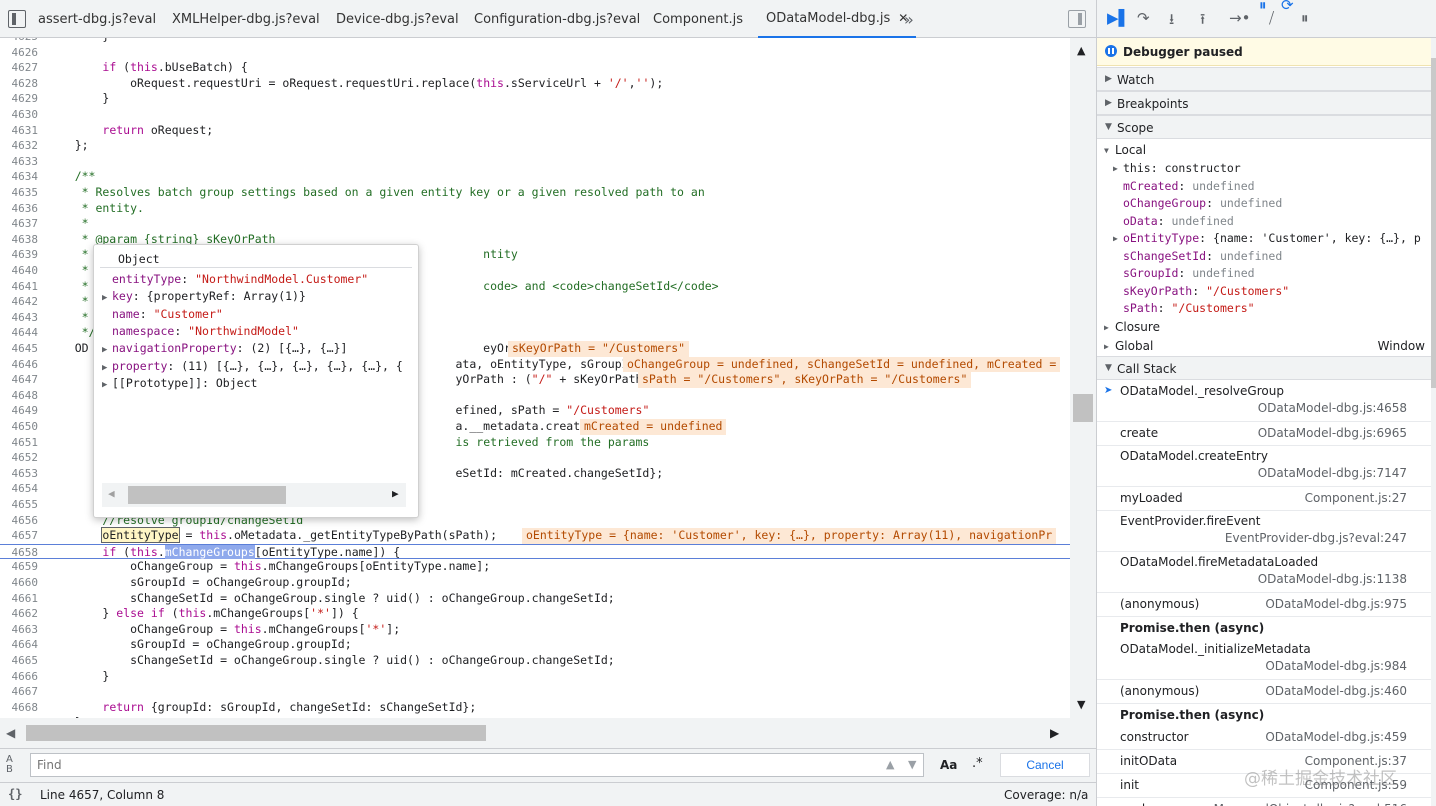 This screenshot has height=806, width=1436. Describe the element at coordinates (948, 765) in the screenshot. I see `match-case-button: Aa` at that location.